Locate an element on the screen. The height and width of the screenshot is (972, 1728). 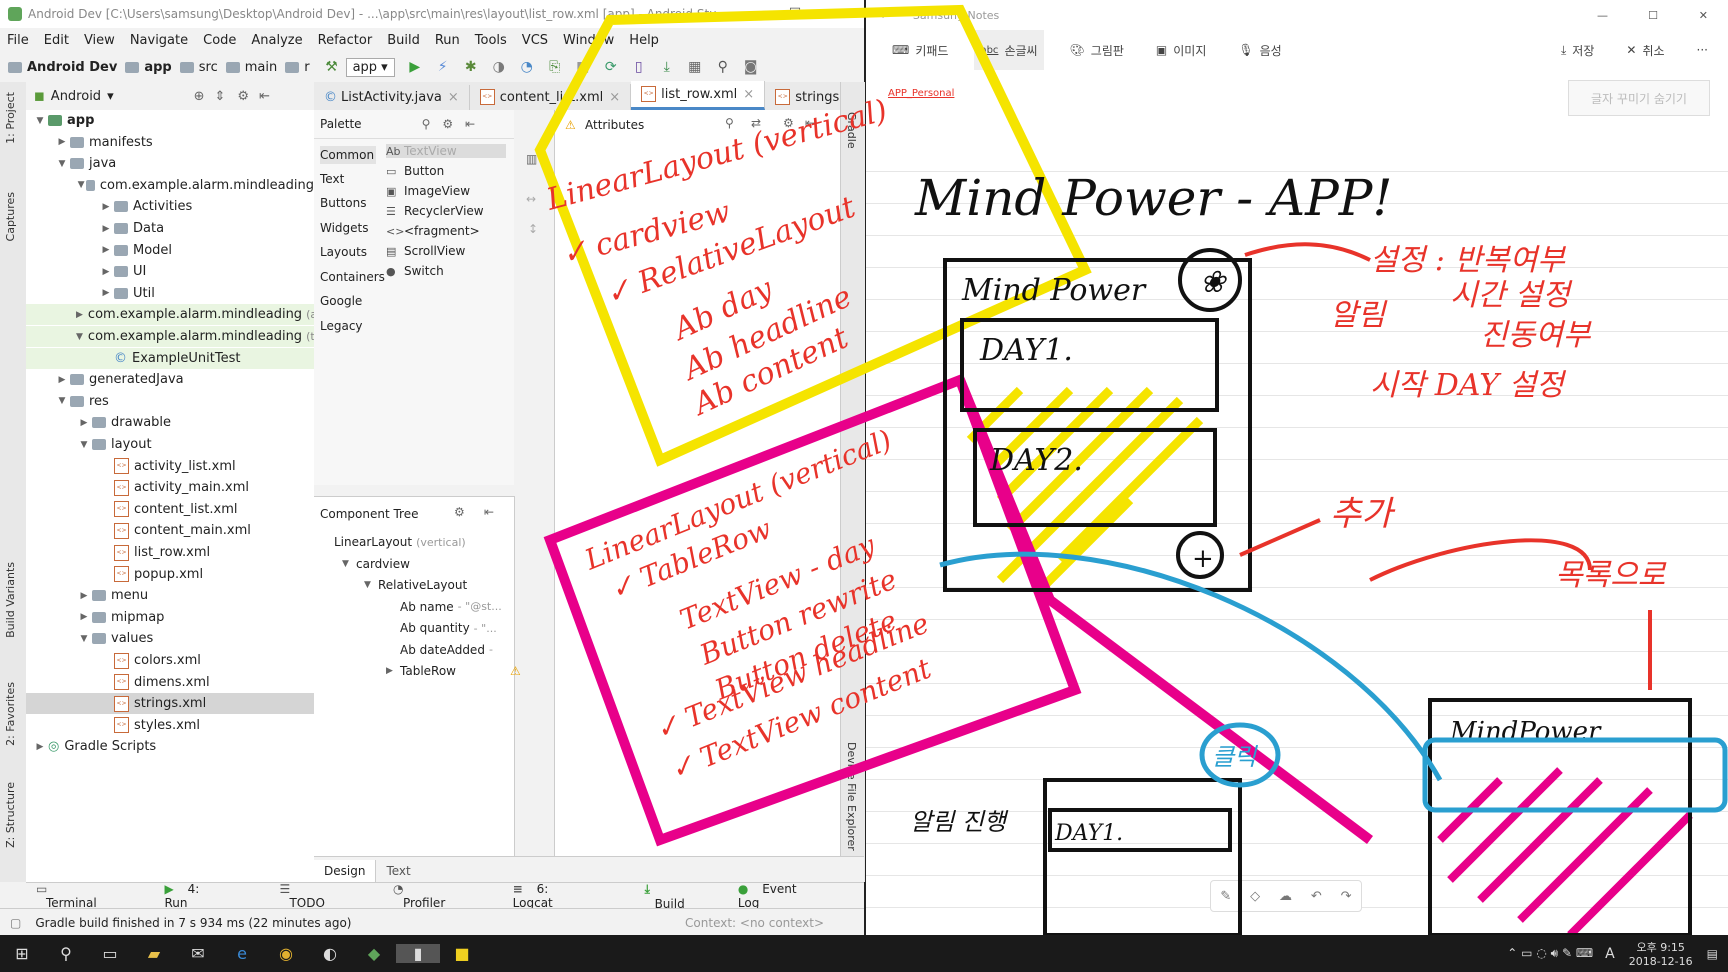
menu-file: File is located at coordinates (18, 40).